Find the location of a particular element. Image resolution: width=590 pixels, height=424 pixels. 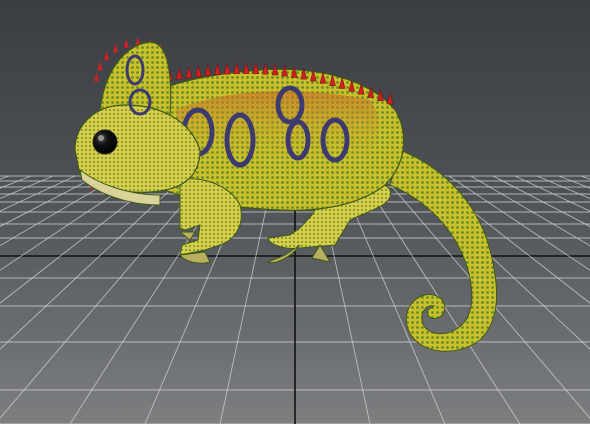

chameleon-eye-highlight is located at coordinates (101, 138).